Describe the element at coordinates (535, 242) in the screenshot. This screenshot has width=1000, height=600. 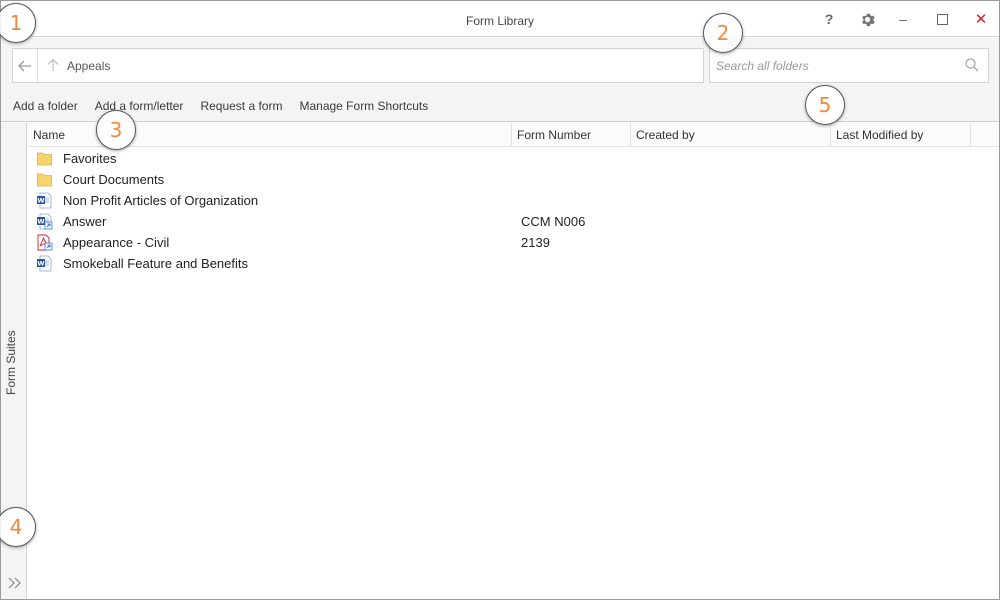
I see `row-form-number: 2139` at that location.